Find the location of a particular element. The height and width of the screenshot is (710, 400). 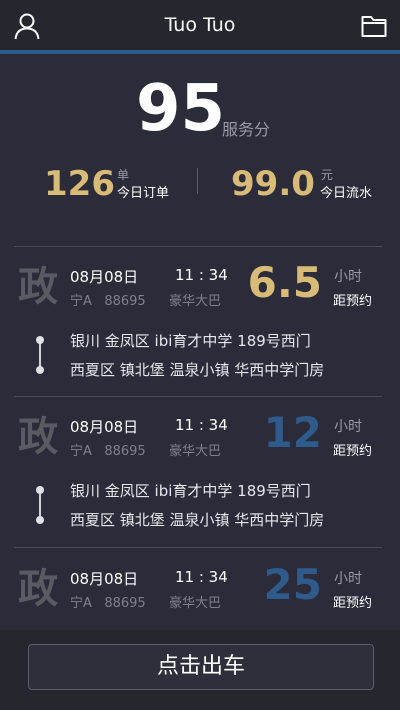

folder-icon is located at coordinates (374, 26).